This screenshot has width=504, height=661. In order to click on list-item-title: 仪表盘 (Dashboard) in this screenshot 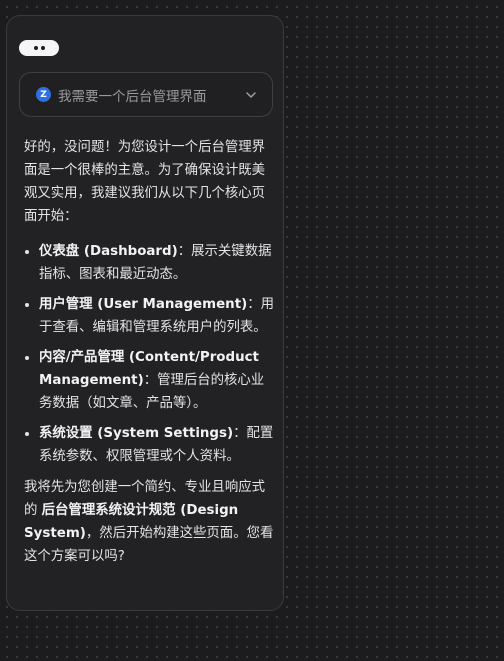, I will do `click(108, 251)`.